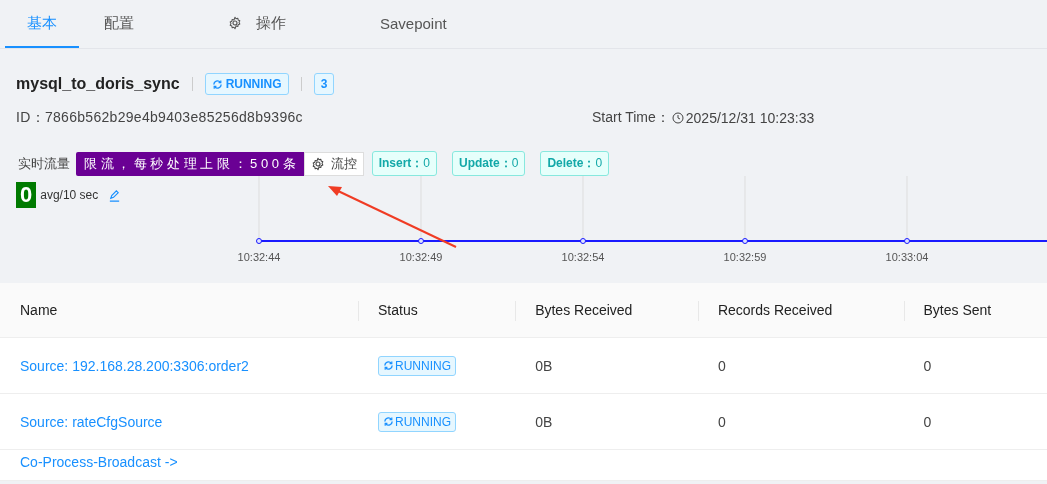 The image size is (1047, 484). Describe the element at coordinates (190, 163) in the screenshot. I see `rate-limit-banner: 限 流 ， 每 秒 处 理 上 限 ： 5 0 0 条` at that location.